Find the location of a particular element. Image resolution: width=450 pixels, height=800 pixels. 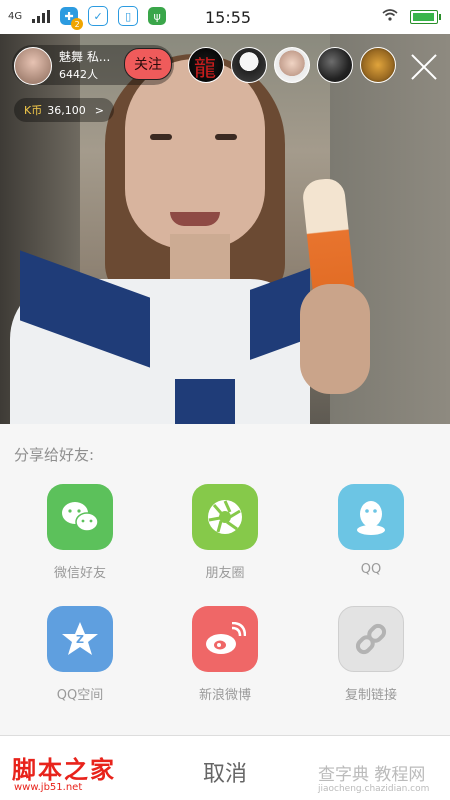

wifi-icon is located at coordinates (390, 16).